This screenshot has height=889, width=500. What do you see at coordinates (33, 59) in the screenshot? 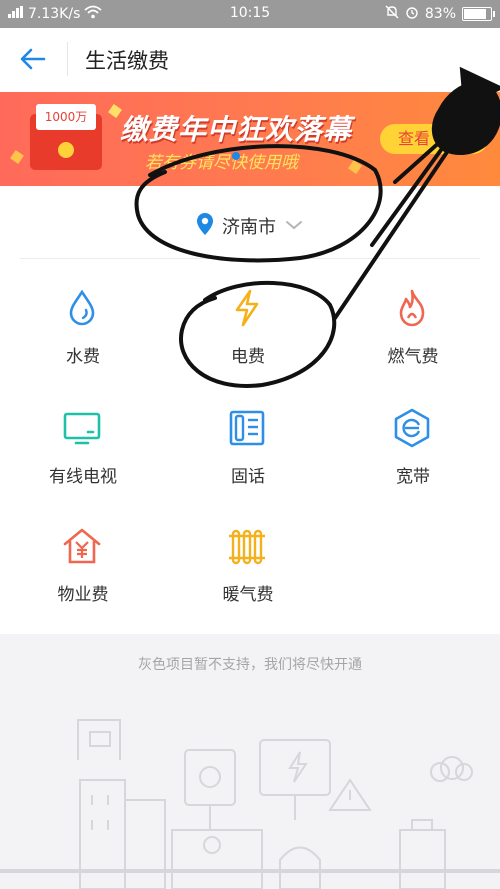
I see `back-arrow-icon` at bounding box center [33, 59].